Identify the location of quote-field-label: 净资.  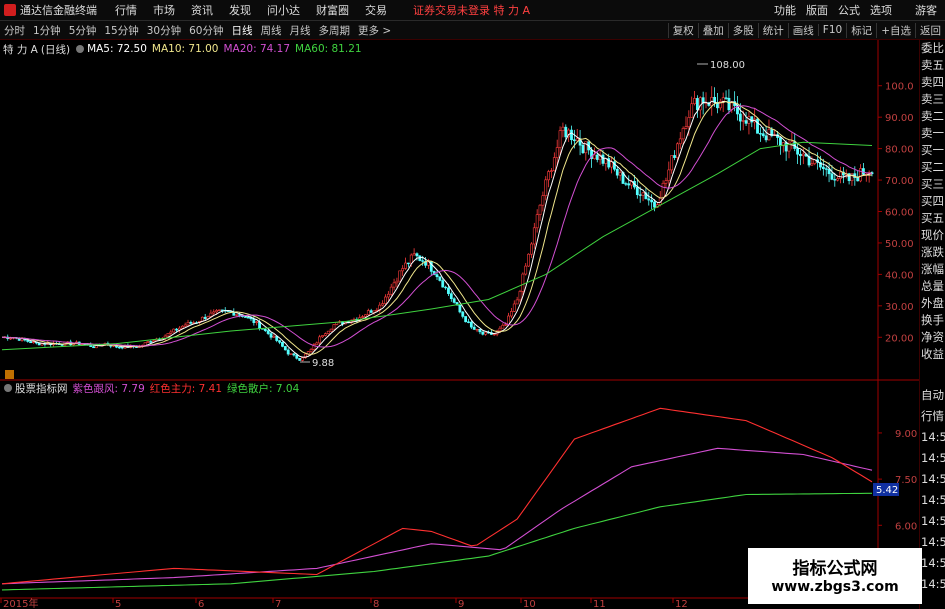
(932, 337).